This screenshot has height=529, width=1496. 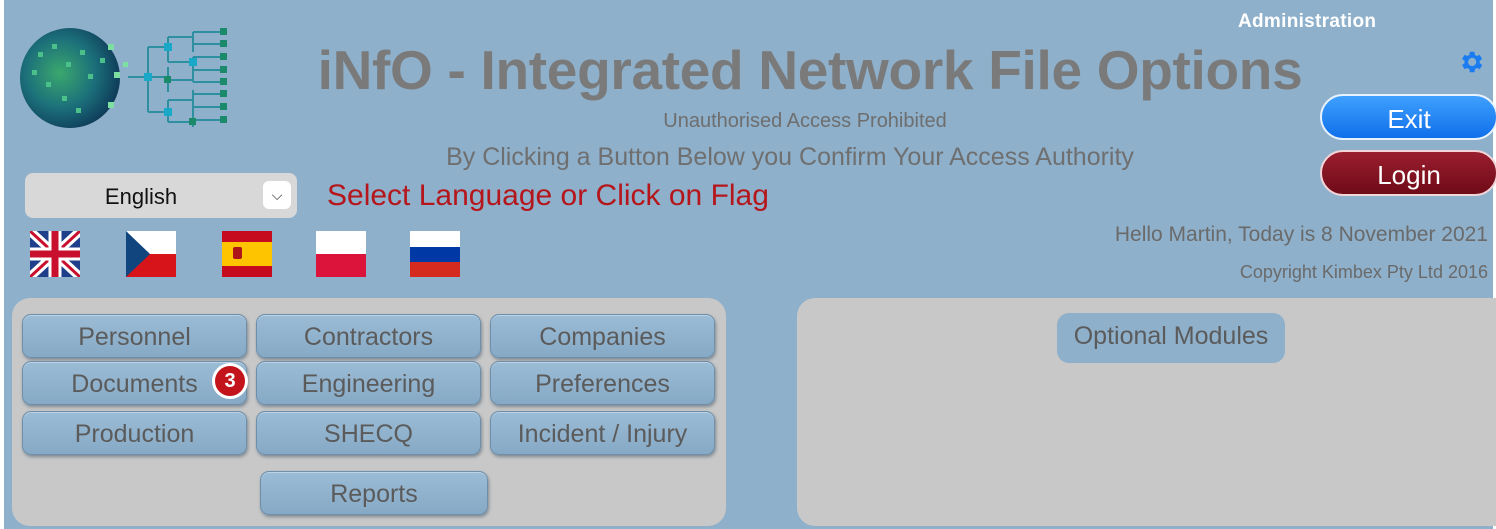 What do you see at coordinates (1408, 173) in the screenshot?
I see `login-button: Login` at bounding box center [1408, 173].